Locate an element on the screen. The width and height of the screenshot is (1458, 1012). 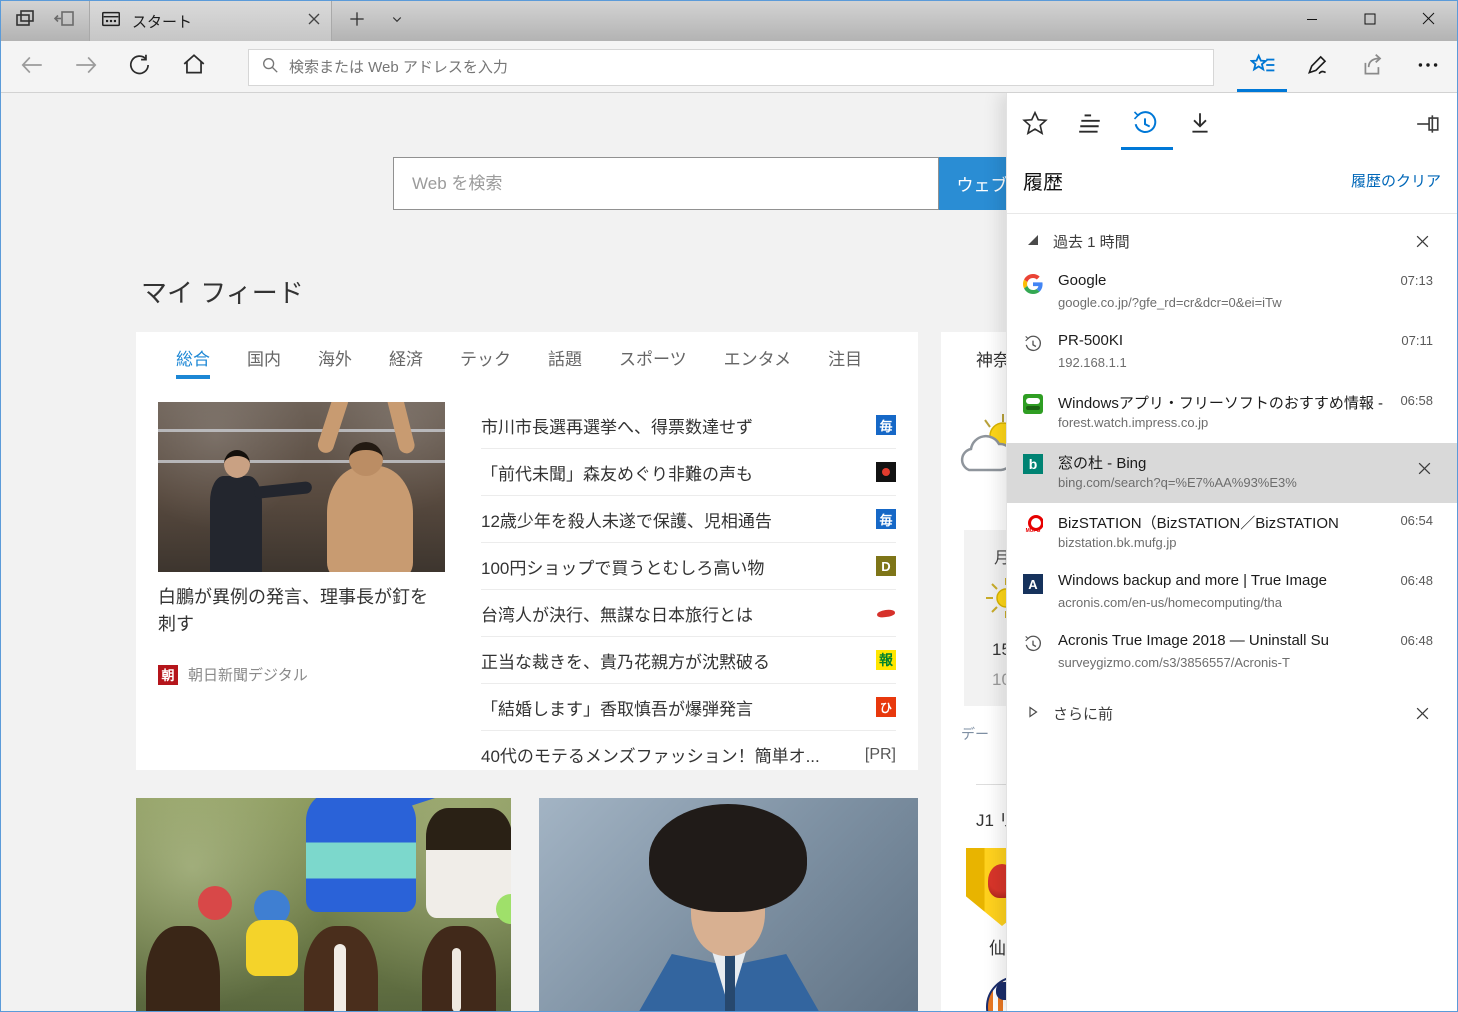
news-item: 12歳少年を殺人未遂で保護、児相通告 毎 is located at coordinates (688, 519).